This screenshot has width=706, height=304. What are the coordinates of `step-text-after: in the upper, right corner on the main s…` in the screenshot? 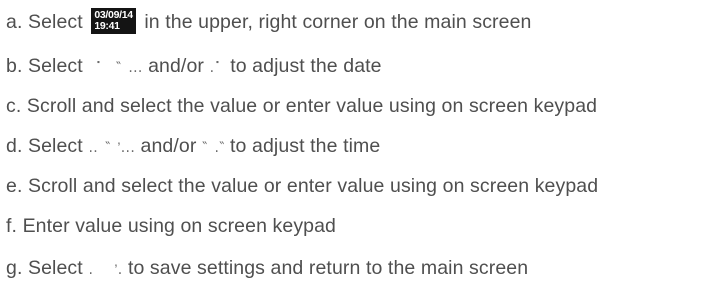 It's located at (338, 22).